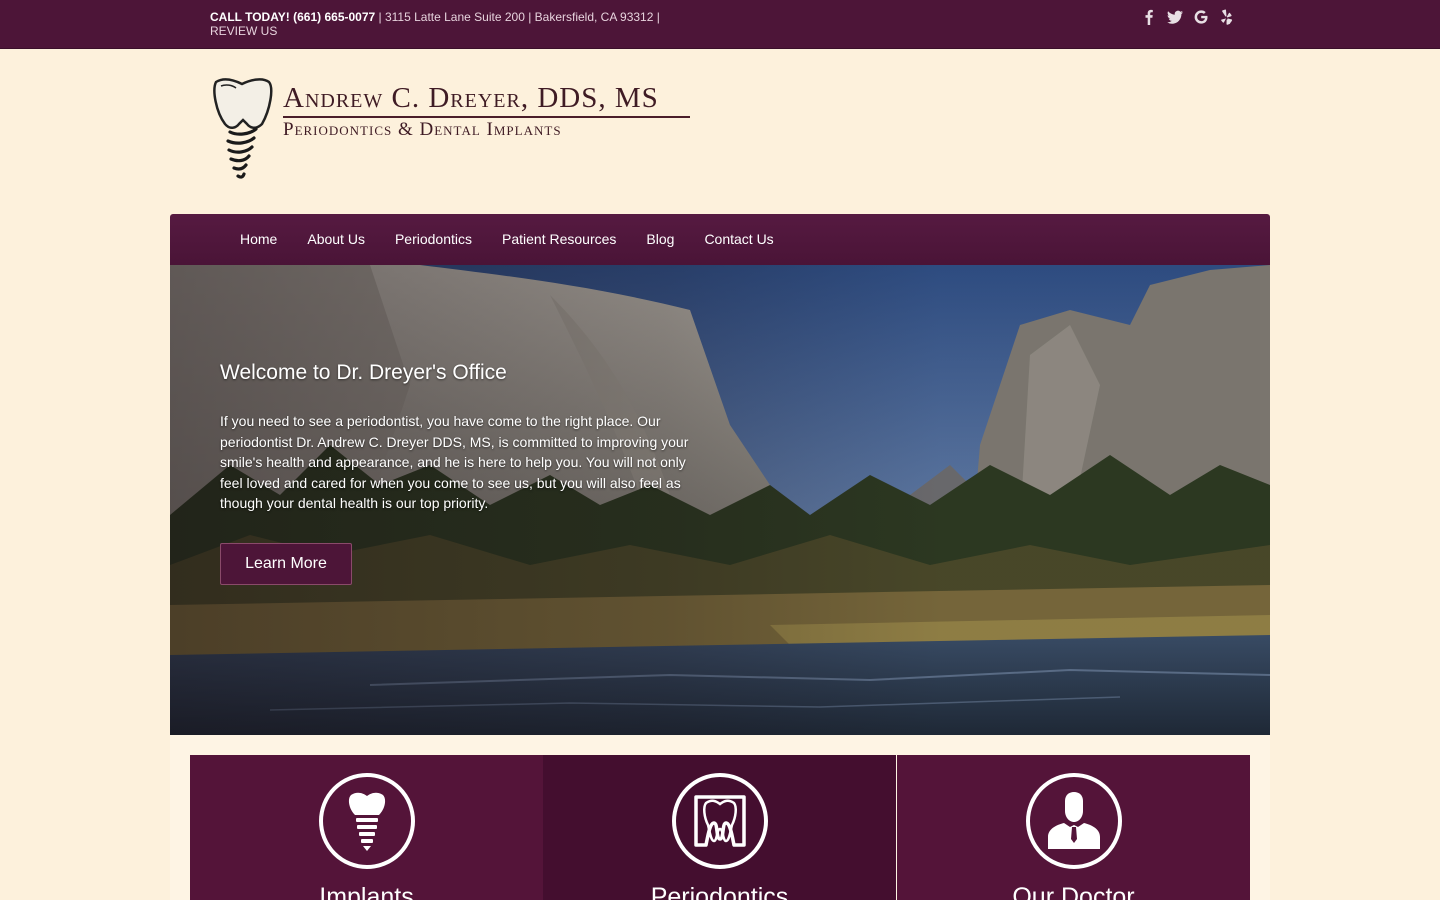 This screenshot has width=1440, height=900. Describe the element at coordinates (258, 239) in the screenshot. I see `nav-home: Home` at that location.